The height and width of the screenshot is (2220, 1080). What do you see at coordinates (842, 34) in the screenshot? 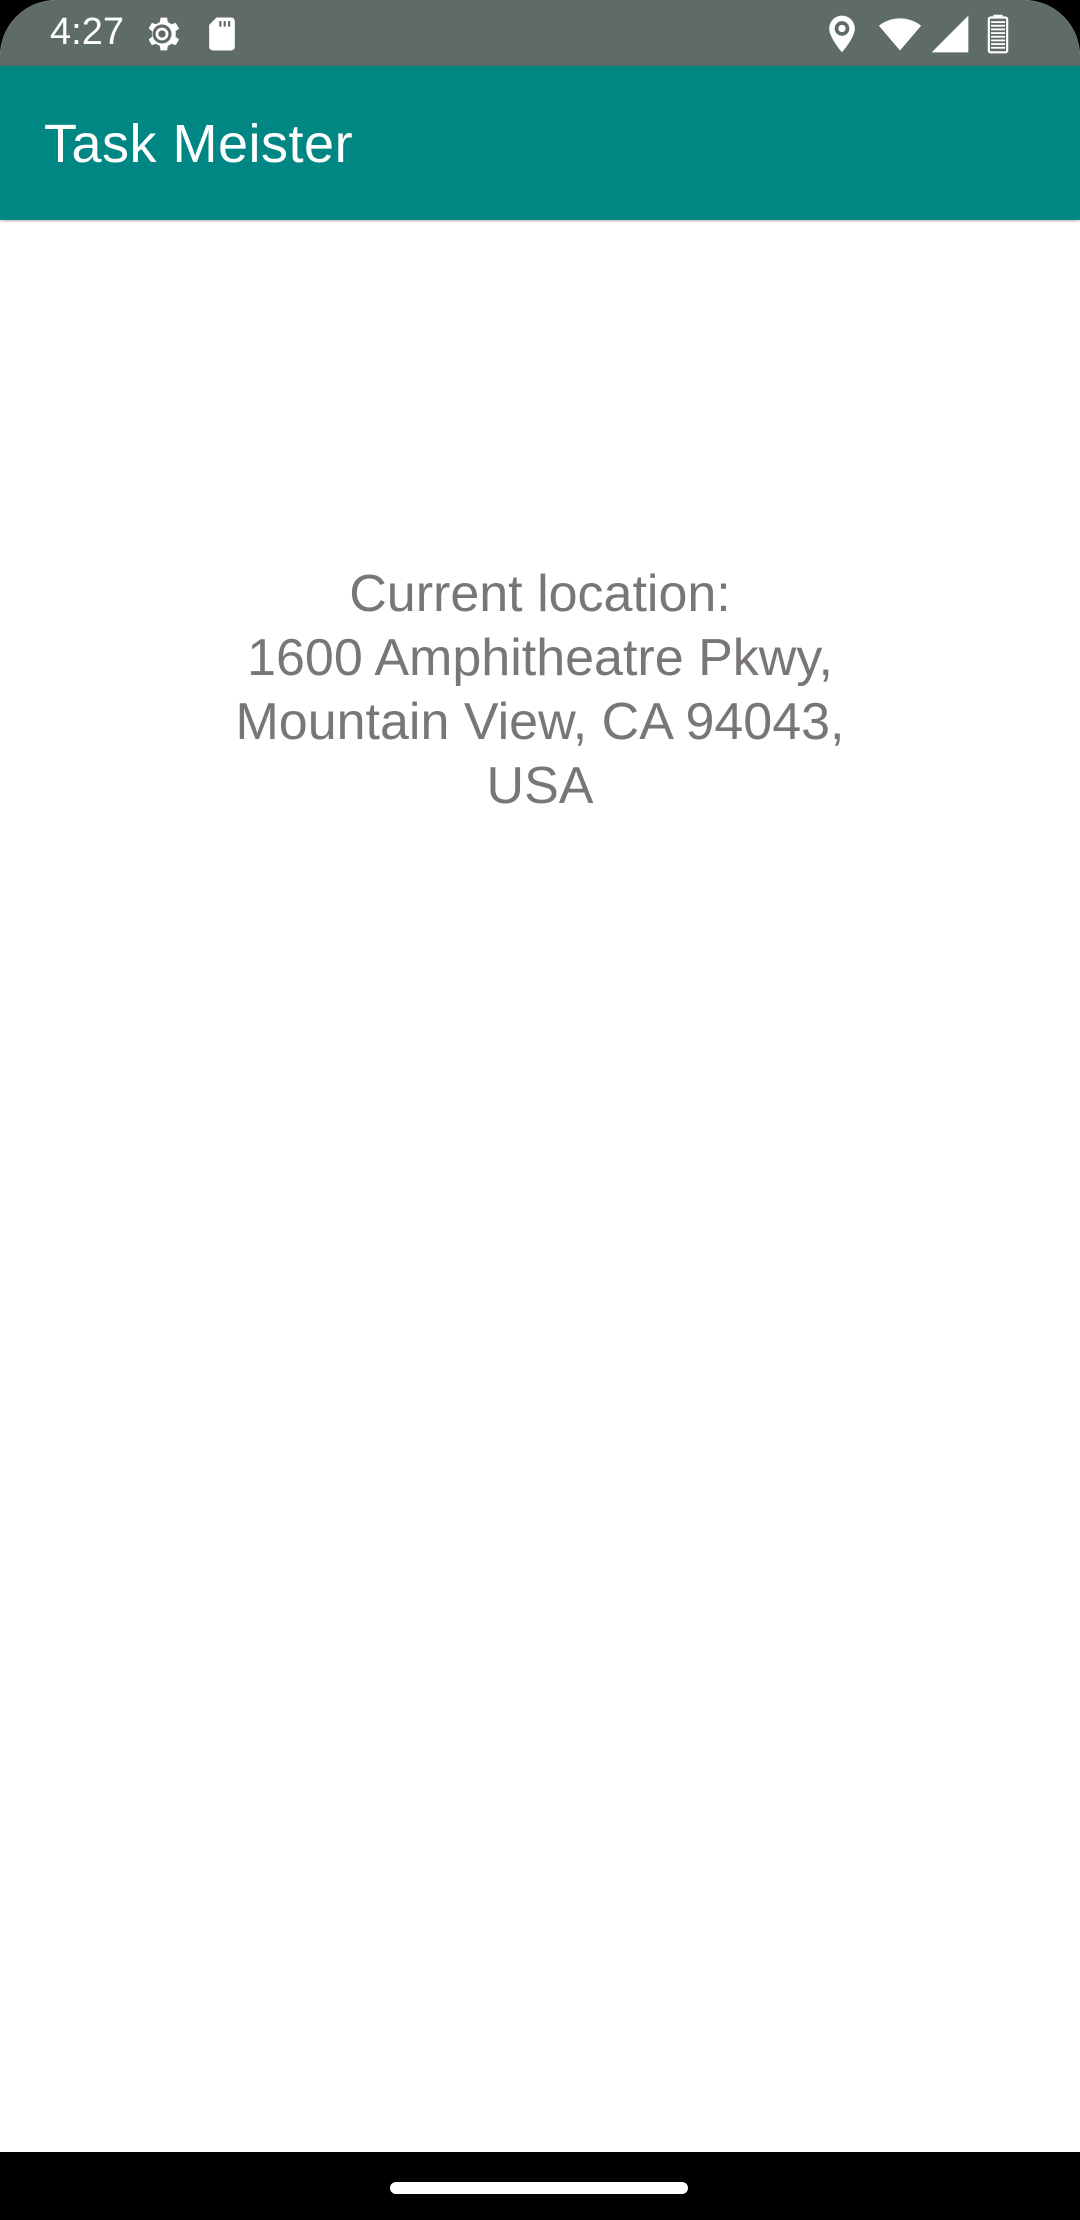
I see `location-pin-icon` at bounding box center [842, 34].